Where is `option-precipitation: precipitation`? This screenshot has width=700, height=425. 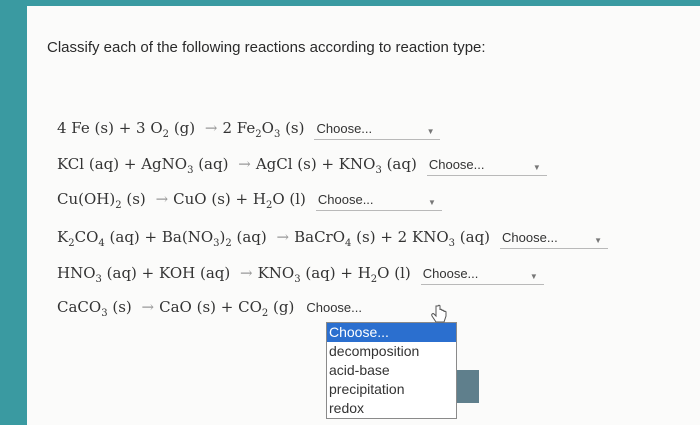
option-precipitation: precipitation is located at coordinates (391, 389).